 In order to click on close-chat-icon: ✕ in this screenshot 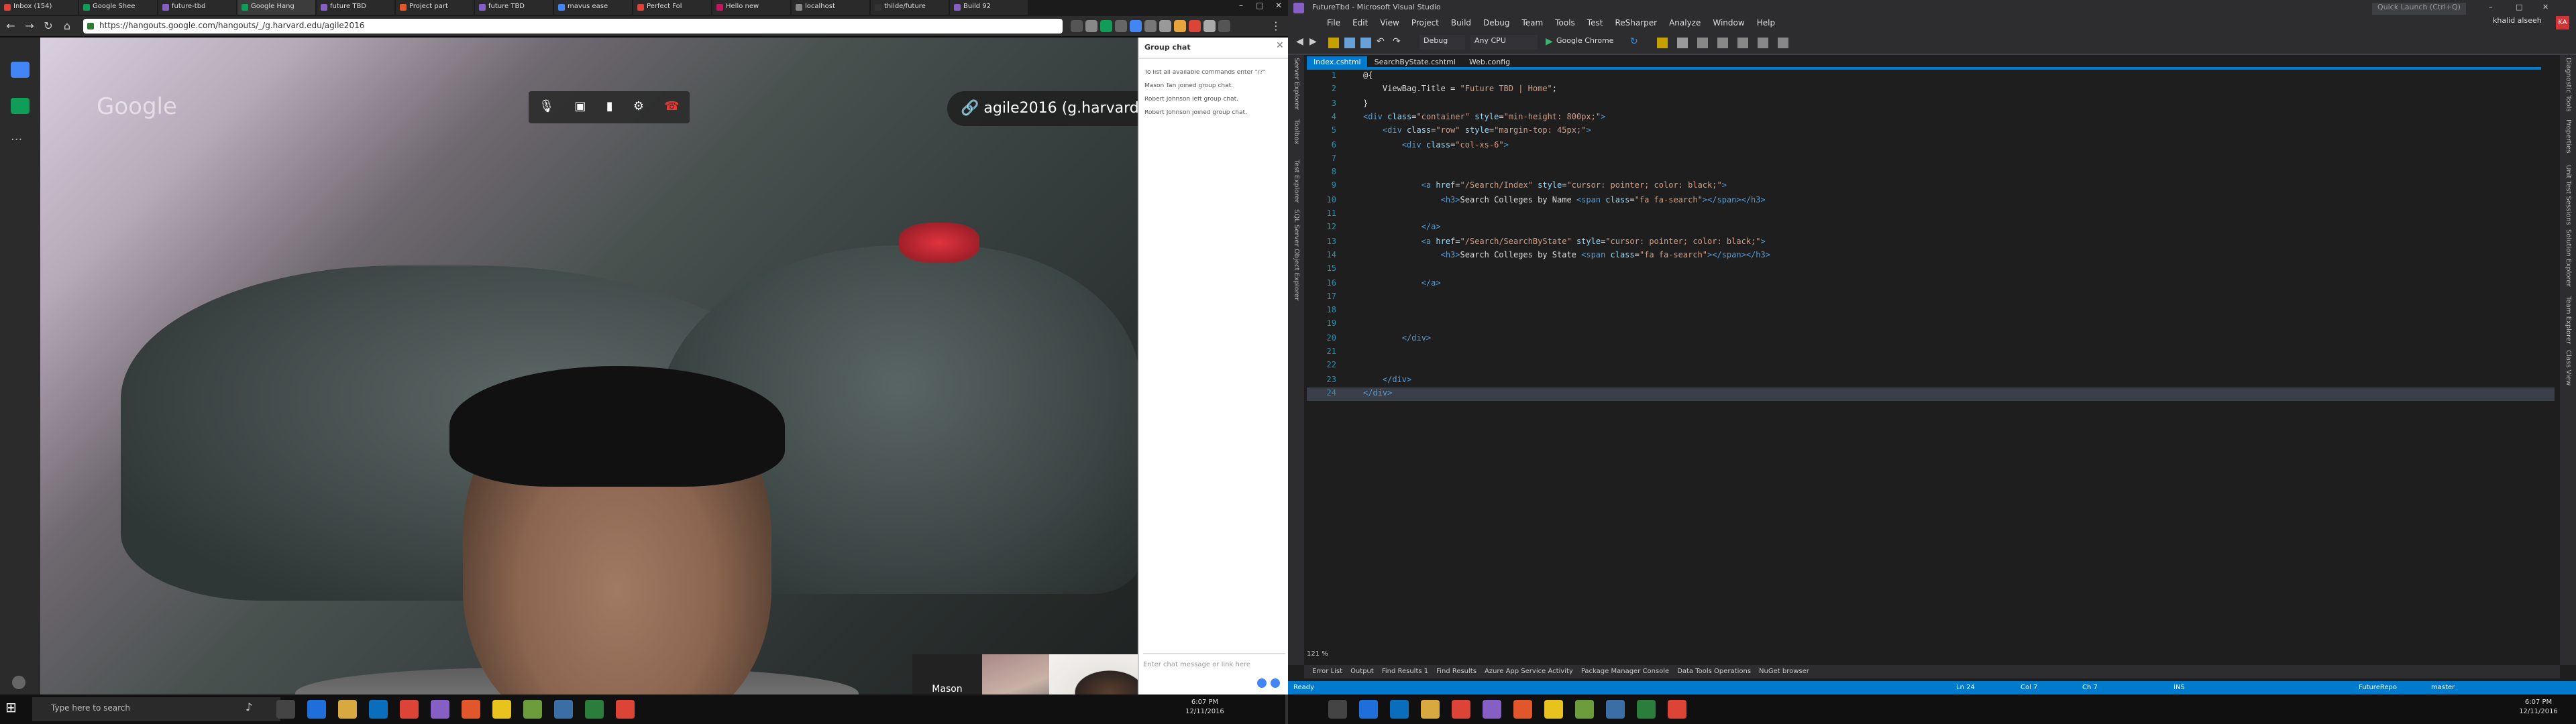, I will do `click(1280, 45)`.